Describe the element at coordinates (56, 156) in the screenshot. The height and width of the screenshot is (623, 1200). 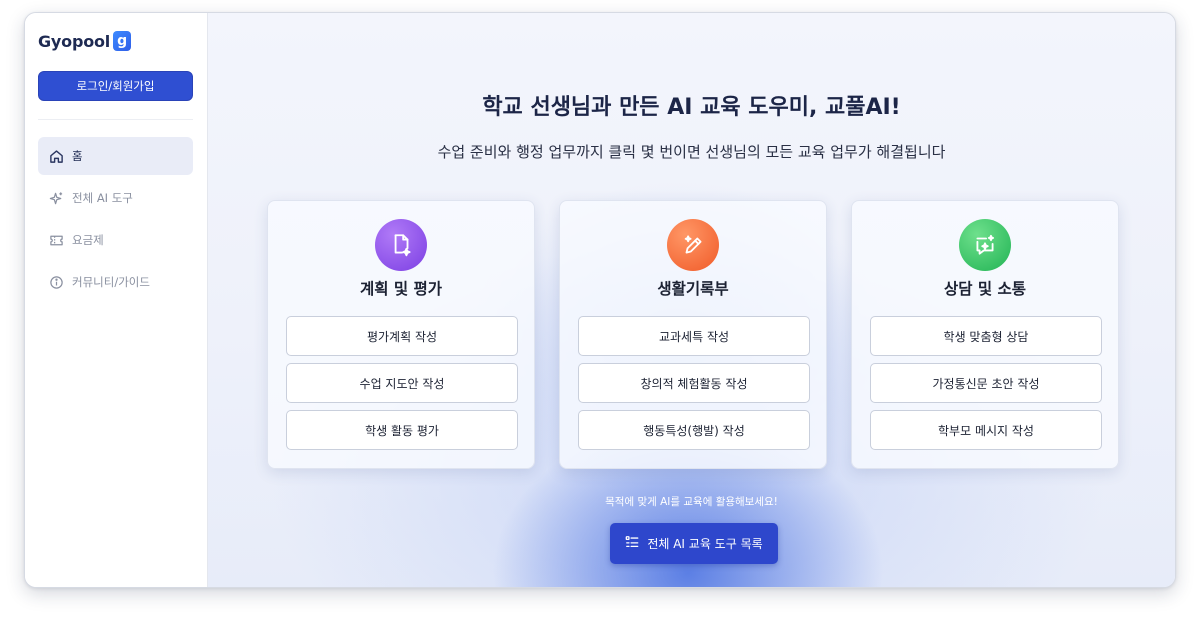
I see `home-icon` at that location.